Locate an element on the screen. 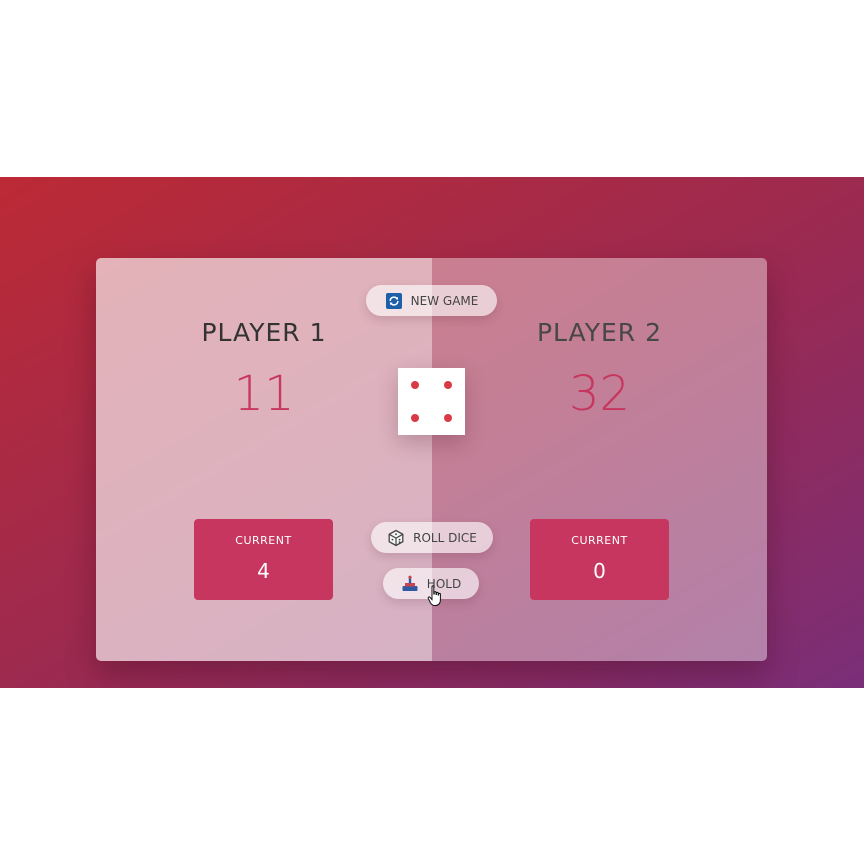 Image resolution: width=864 pixels, height=864 pixels. player-1-name: PLAYER 1 is located at coordinates (264, 332).